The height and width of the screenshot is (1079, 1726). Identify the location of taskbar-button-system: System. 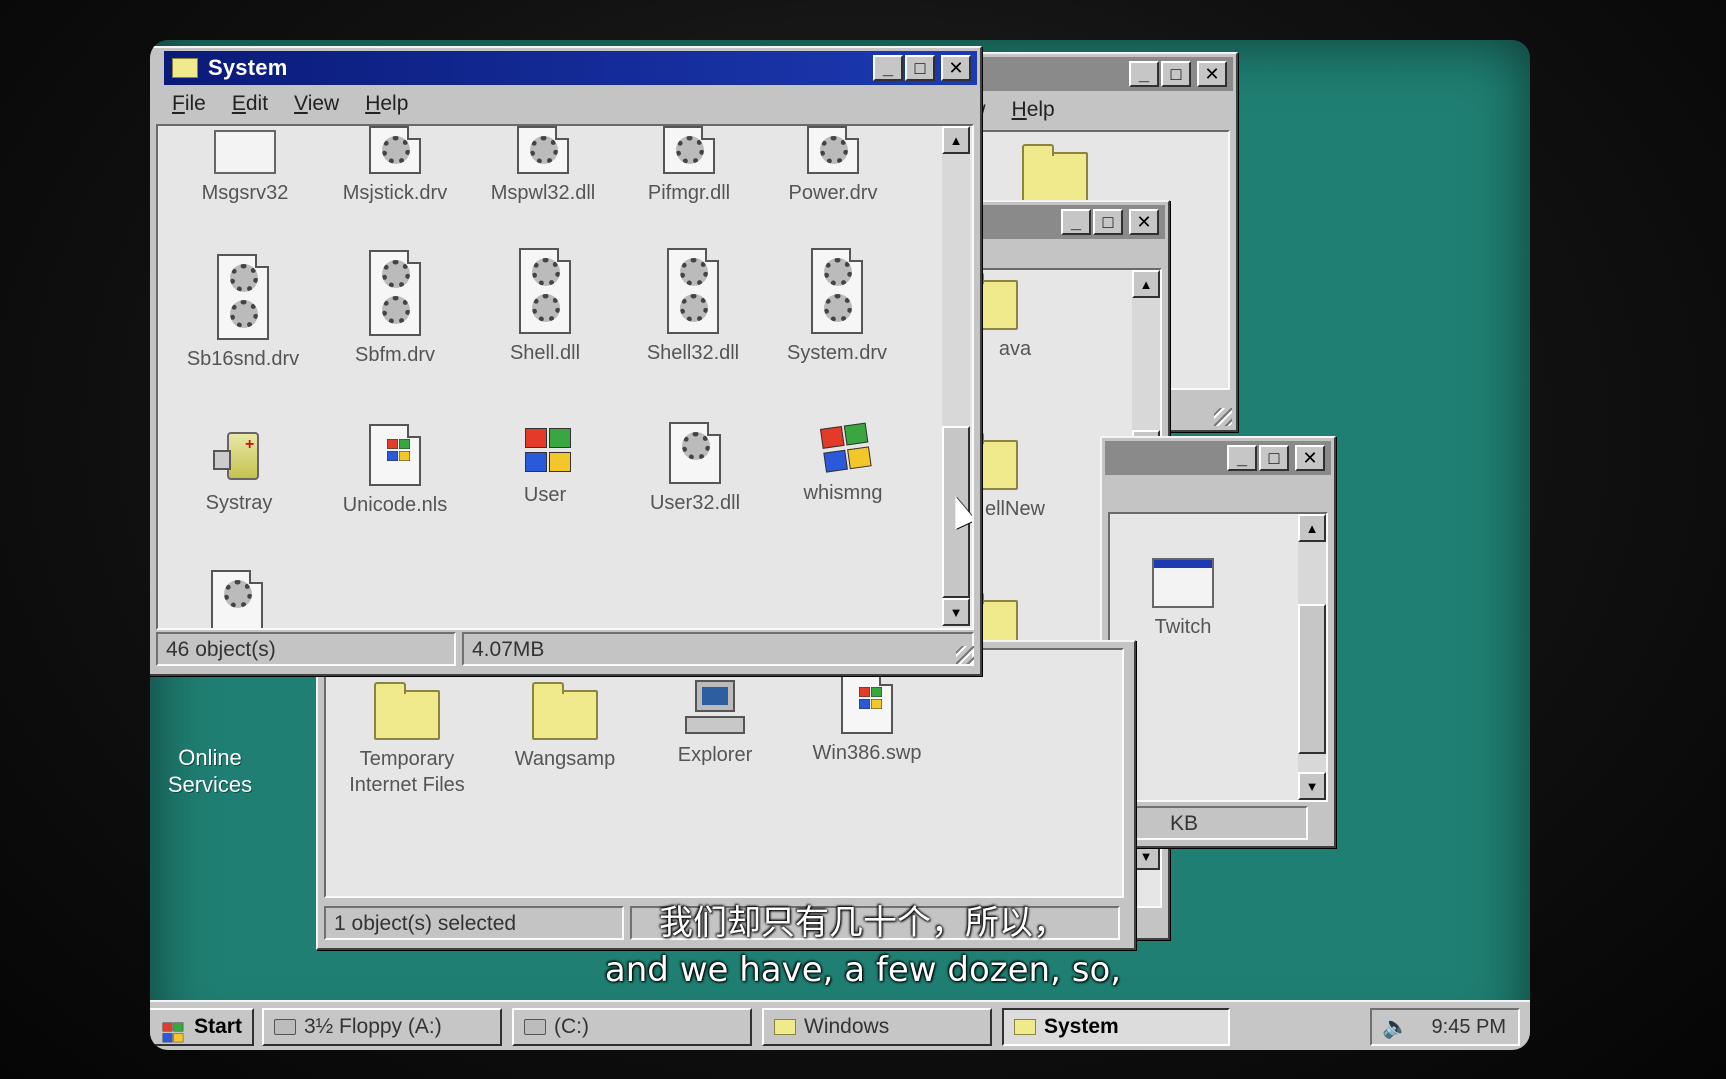
(1116, 1027).